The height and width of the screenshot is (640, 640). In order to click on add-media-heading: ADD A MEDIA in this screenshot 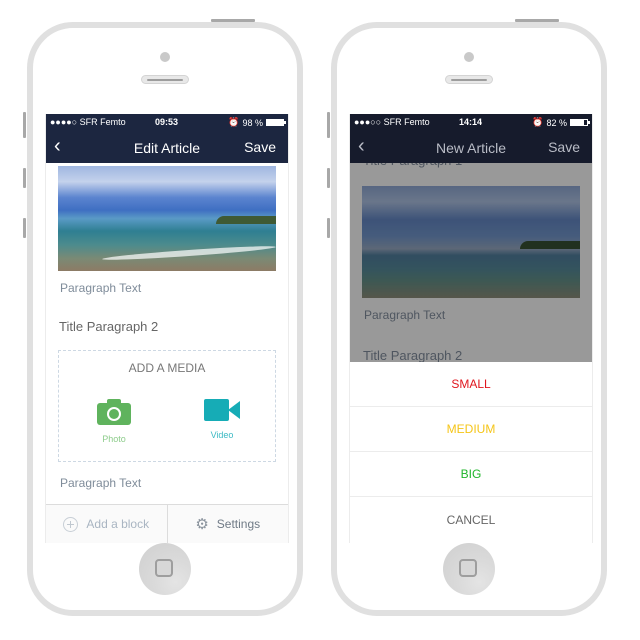, I will do `click(167, 368)`.